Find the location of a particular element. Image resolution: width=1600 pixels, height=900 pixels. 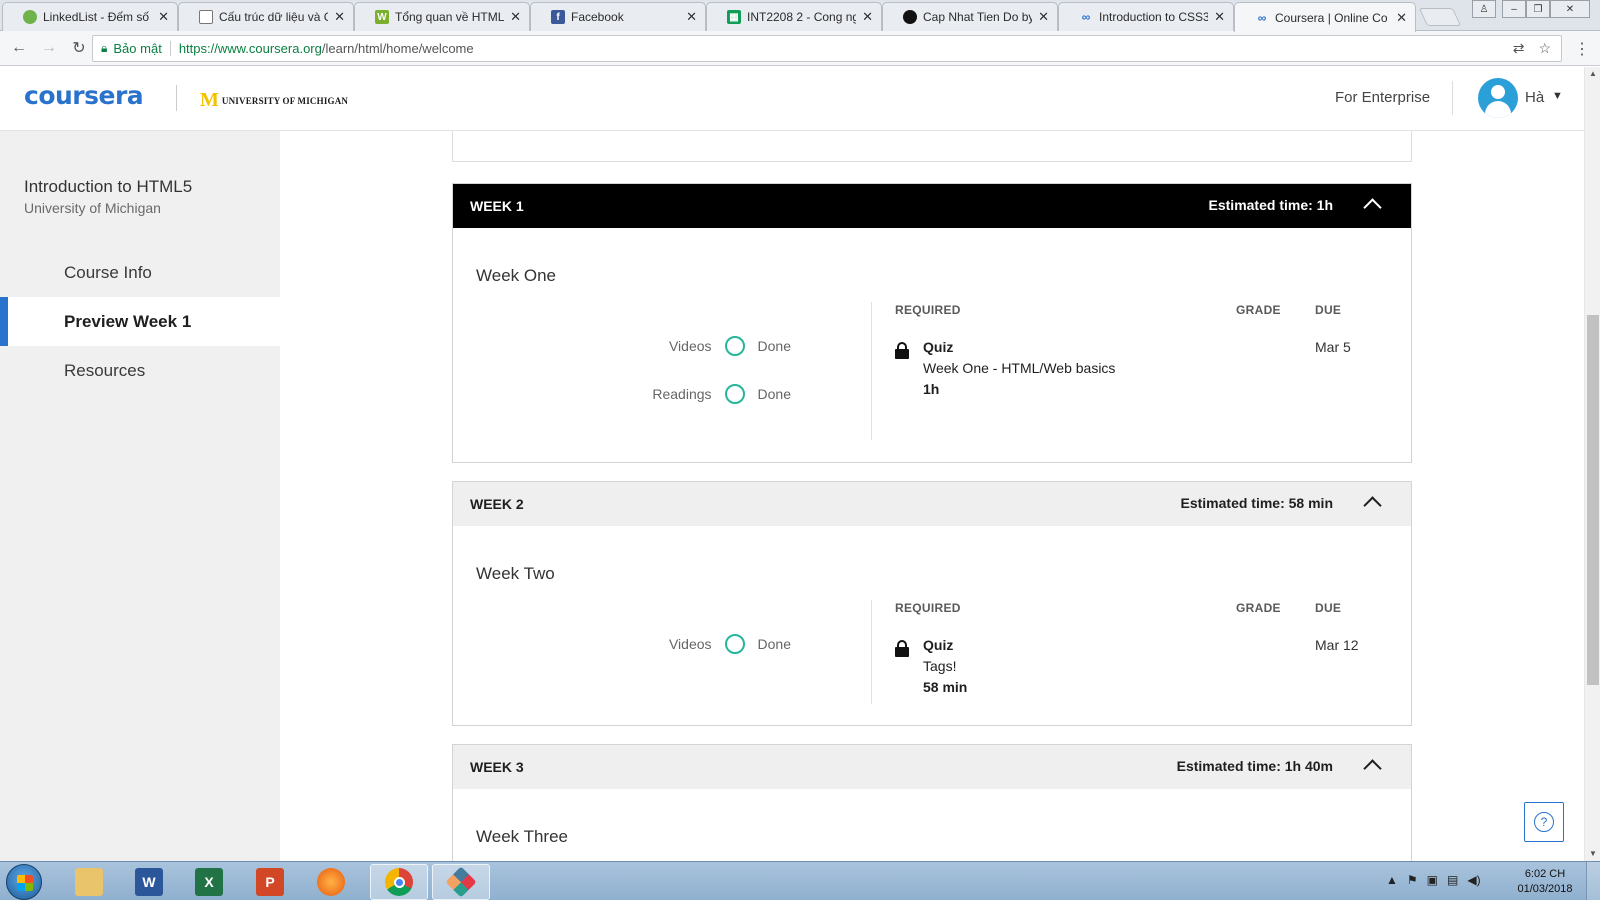

taskbar-excel: X is located at coordinates (209, 882).